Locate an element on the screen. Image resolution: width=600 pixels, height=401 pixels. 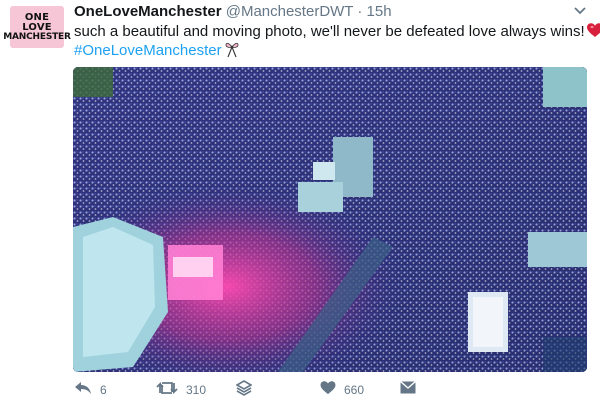
avatar: ONE LOVE MANCHESTER is located at coordinates (37, 27).